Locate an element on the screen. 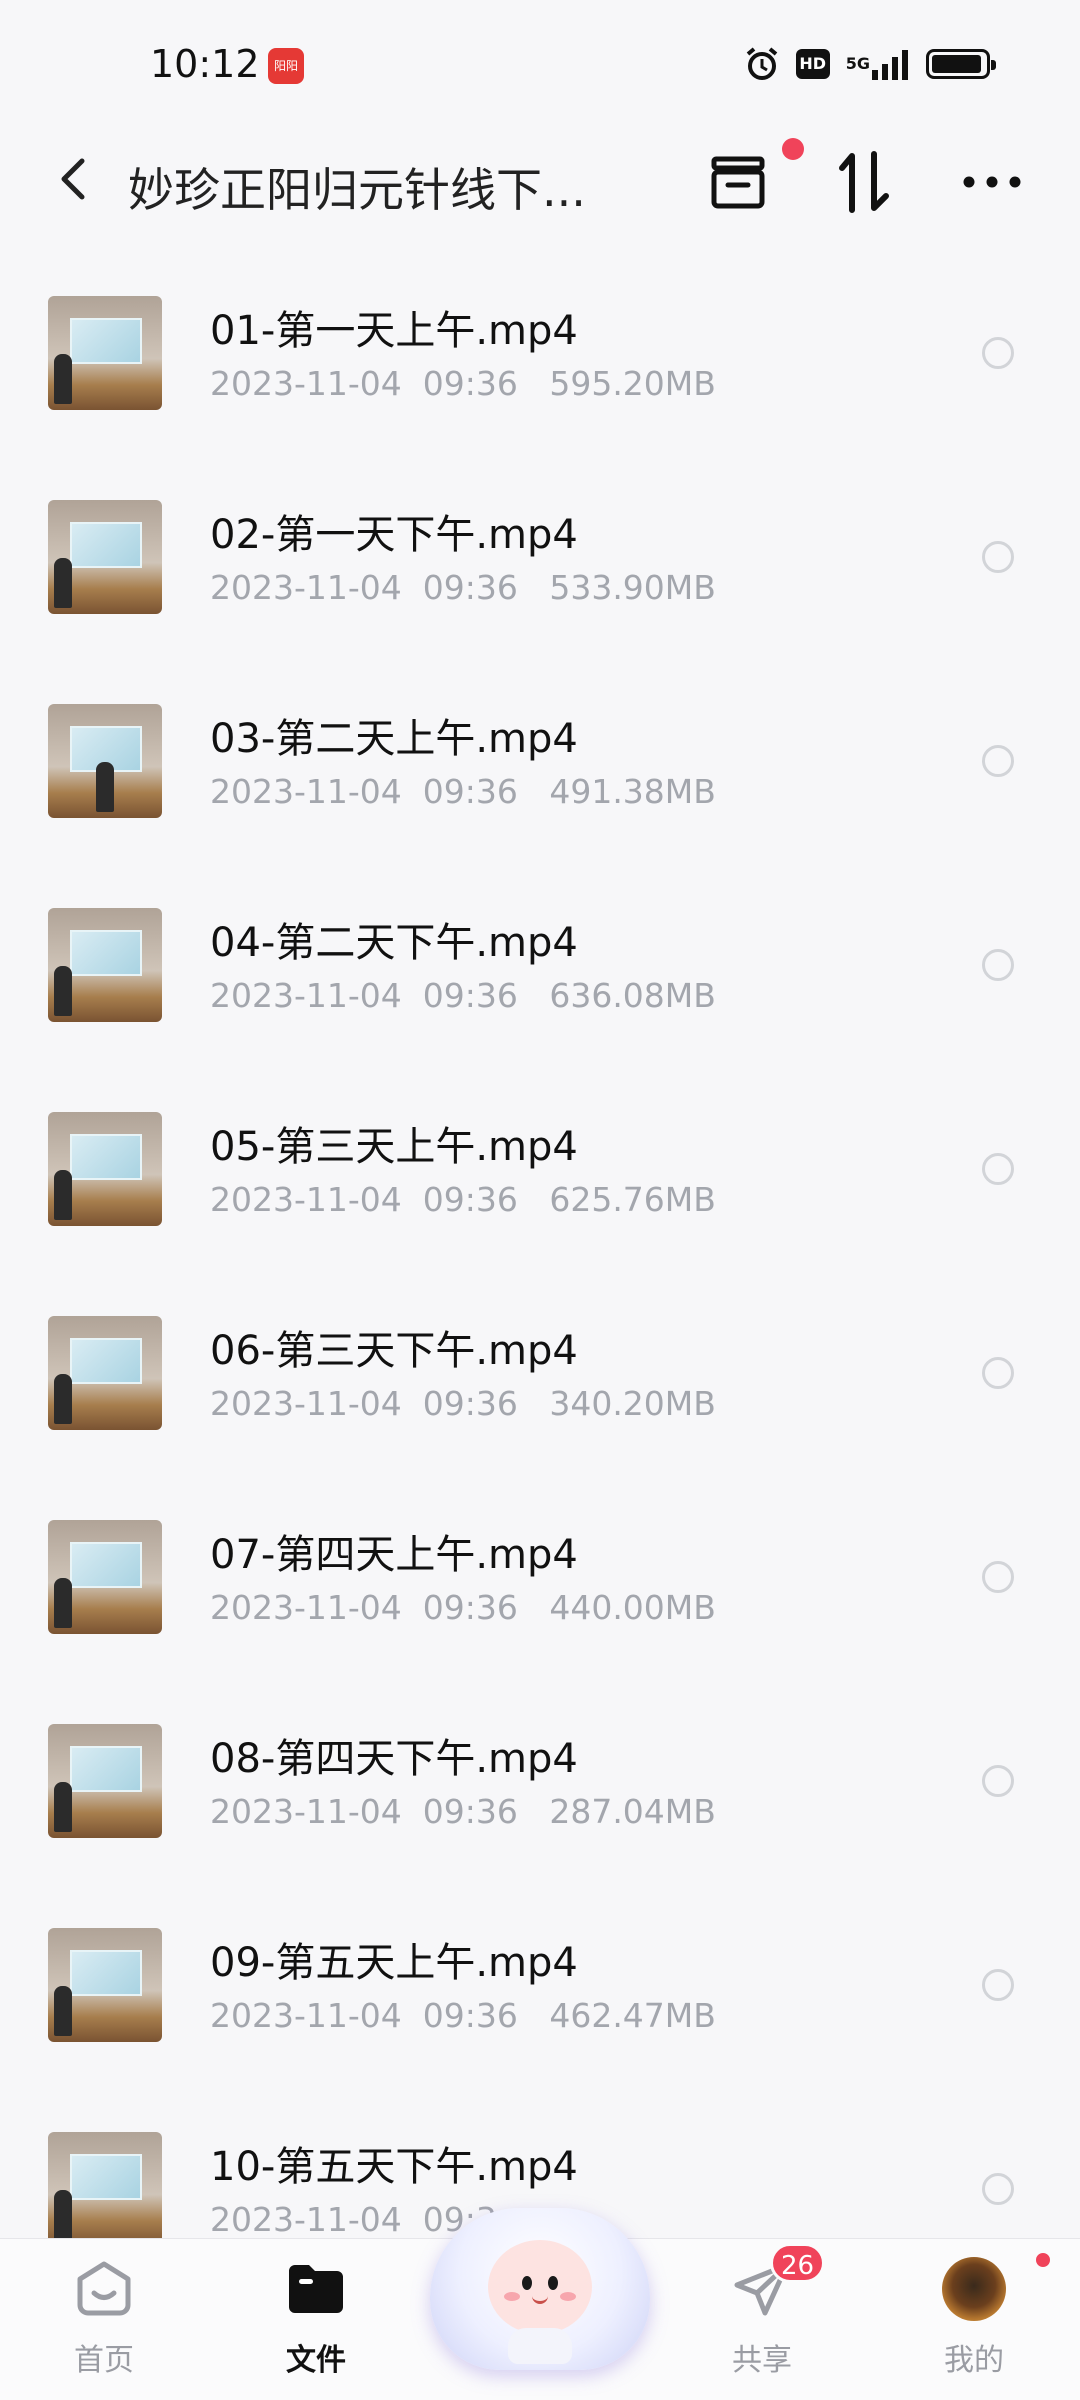 The width and height of the screenshot is (1080, 2400). nav-home-label: 首页 is located at coordinates (104, 2360).